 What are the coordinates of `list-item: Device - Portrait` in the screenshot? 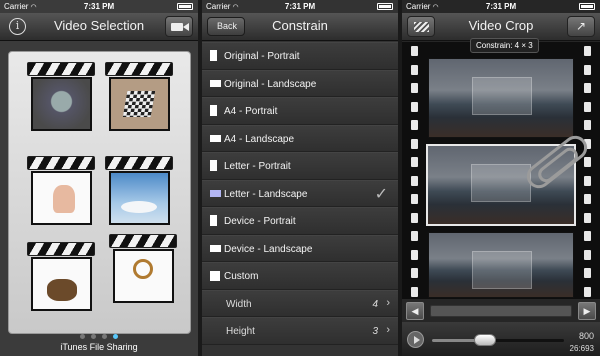 It's located at (300, 221).